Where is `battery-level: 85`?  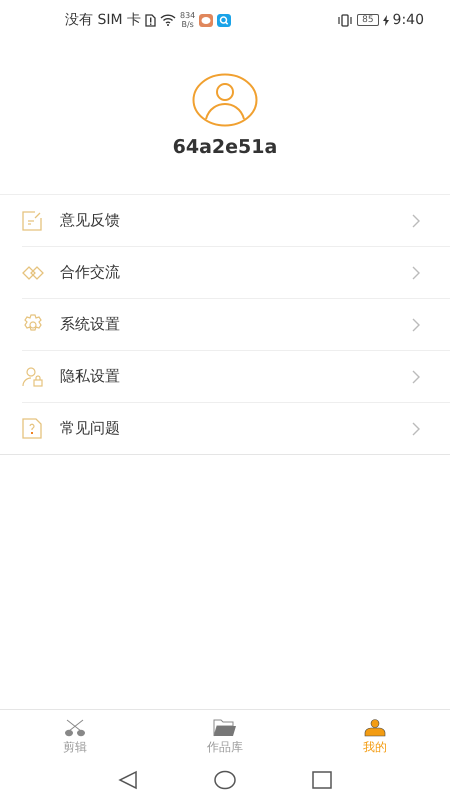 battery-level: 85 is located at coordinates (368, 20).